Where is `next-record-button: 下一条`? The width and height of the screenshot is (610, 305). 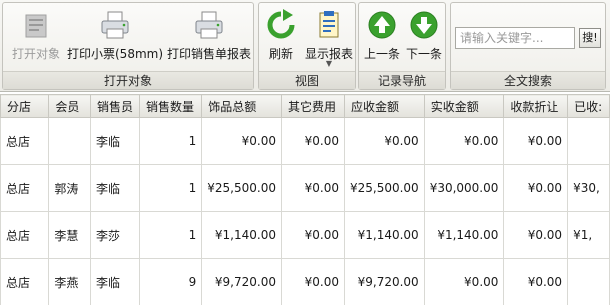 next-record-button: 下一条 is located at coordinates (424, 37).